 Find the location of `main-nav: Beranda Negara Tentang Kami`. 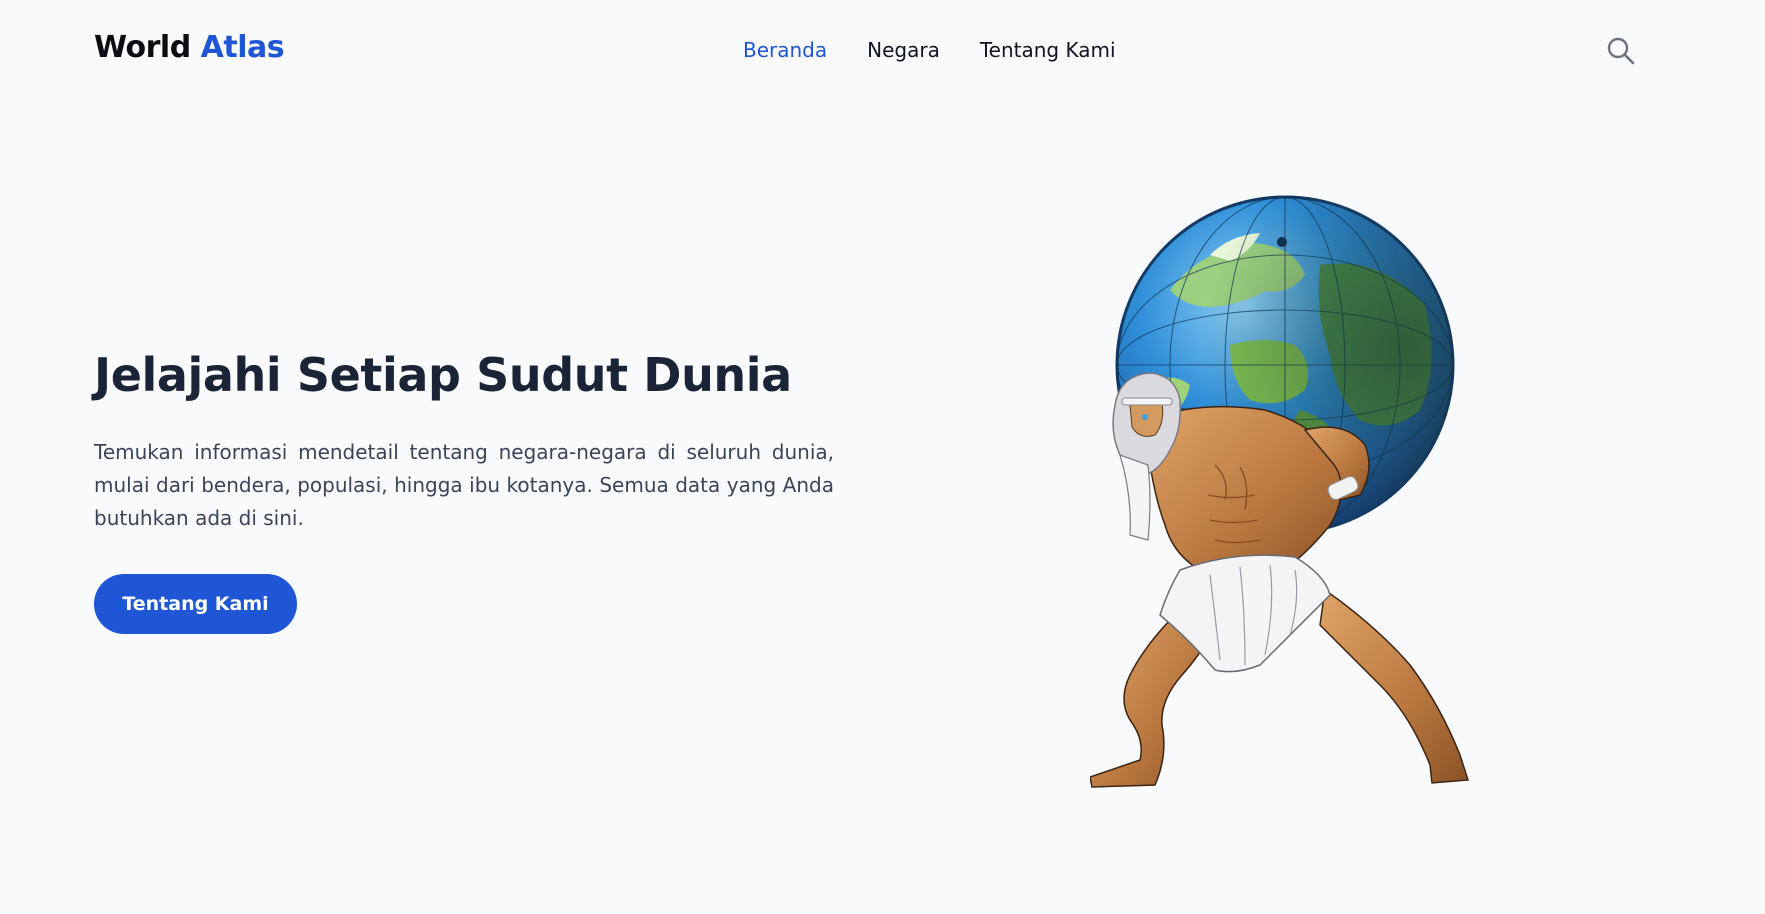

main-nav: Beranda Negara Tentang Kami is located at coordinates (929, 50).